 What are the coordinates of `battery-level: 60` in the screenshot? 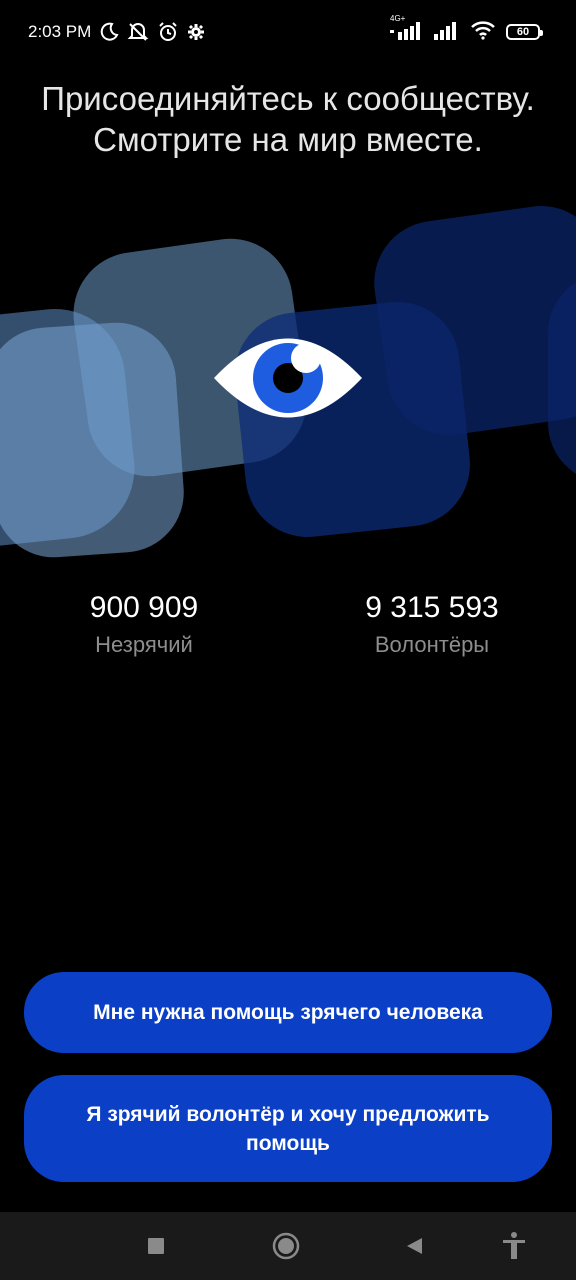 It's located at (523, 32).